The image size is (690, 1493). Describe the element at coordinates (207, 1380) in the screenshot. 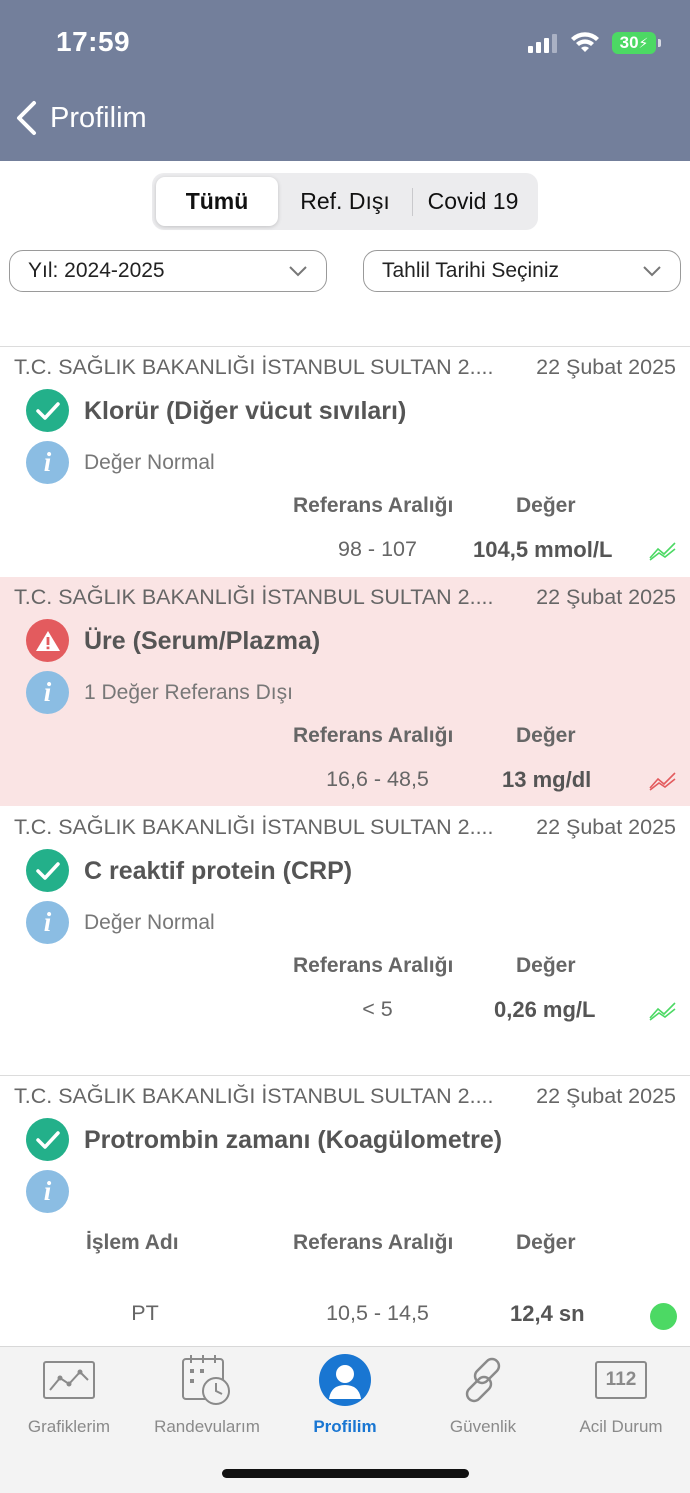

I see `calendar-clock-icon` at that location.